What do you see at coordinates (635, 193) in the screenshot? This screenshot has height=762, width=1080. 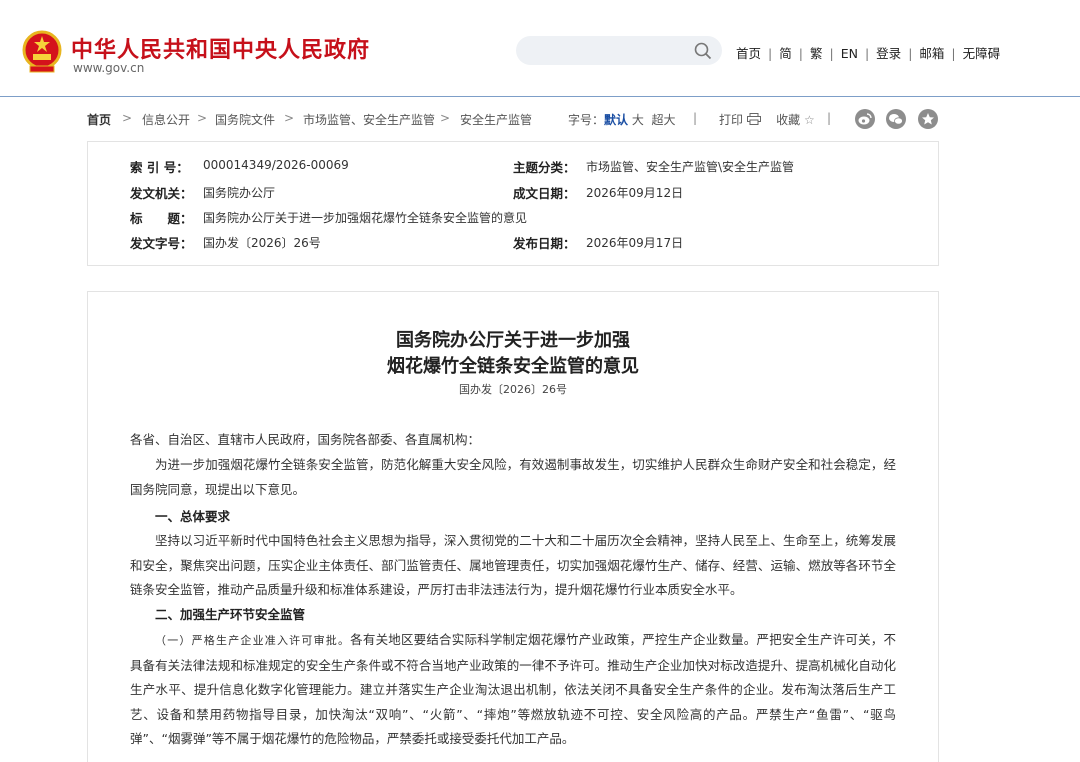 I see `meta-written-value: 2026年09月12日` at bounding box center [635, 193].